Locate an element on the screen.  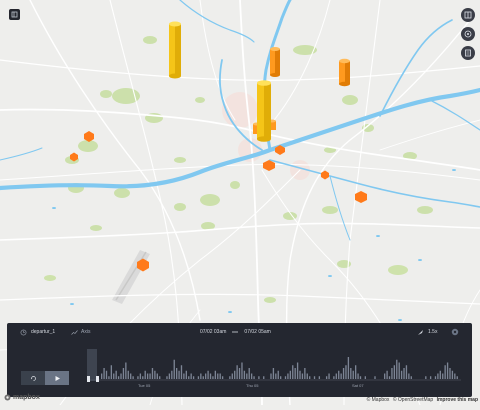
range-end: 07/02 05am is located at coordinates (257, 332).